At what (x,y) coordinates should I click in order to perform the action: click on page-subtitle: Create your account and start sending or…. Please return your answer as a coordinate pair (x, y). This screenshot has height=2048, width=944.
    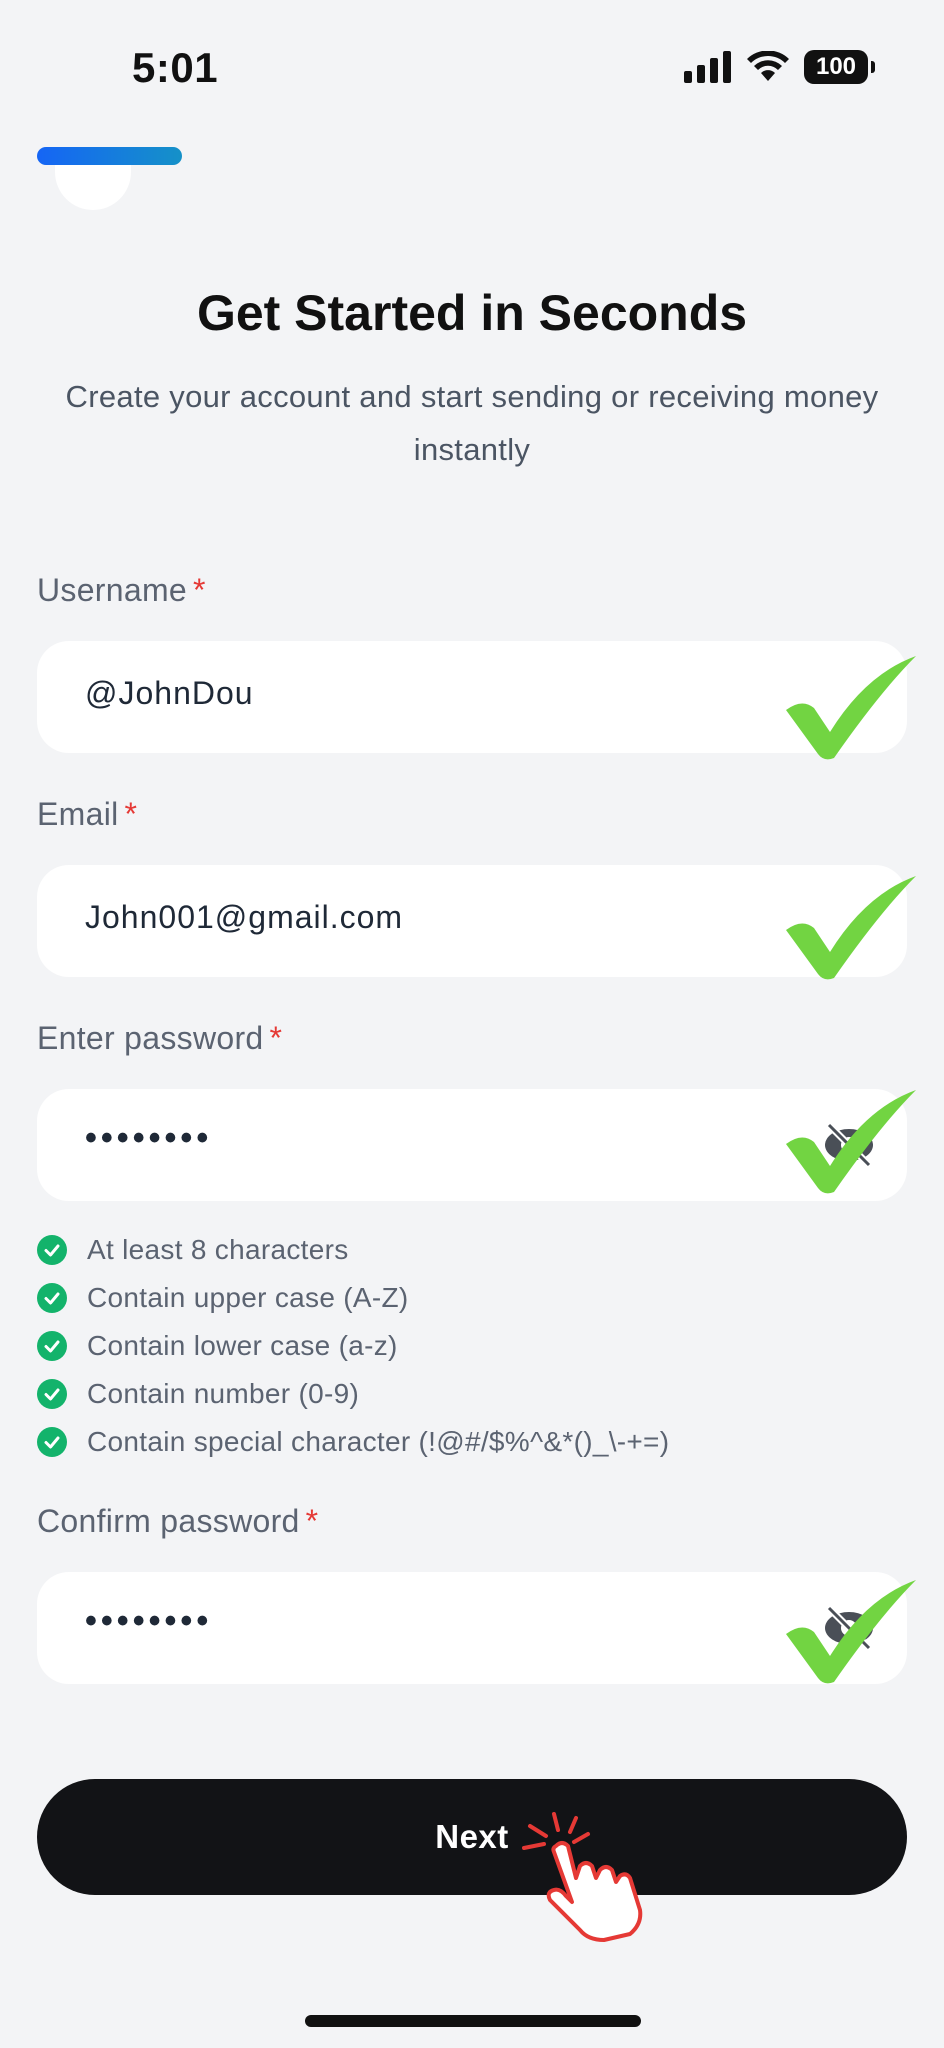
    Looking at the image, I should click on (472, 423).